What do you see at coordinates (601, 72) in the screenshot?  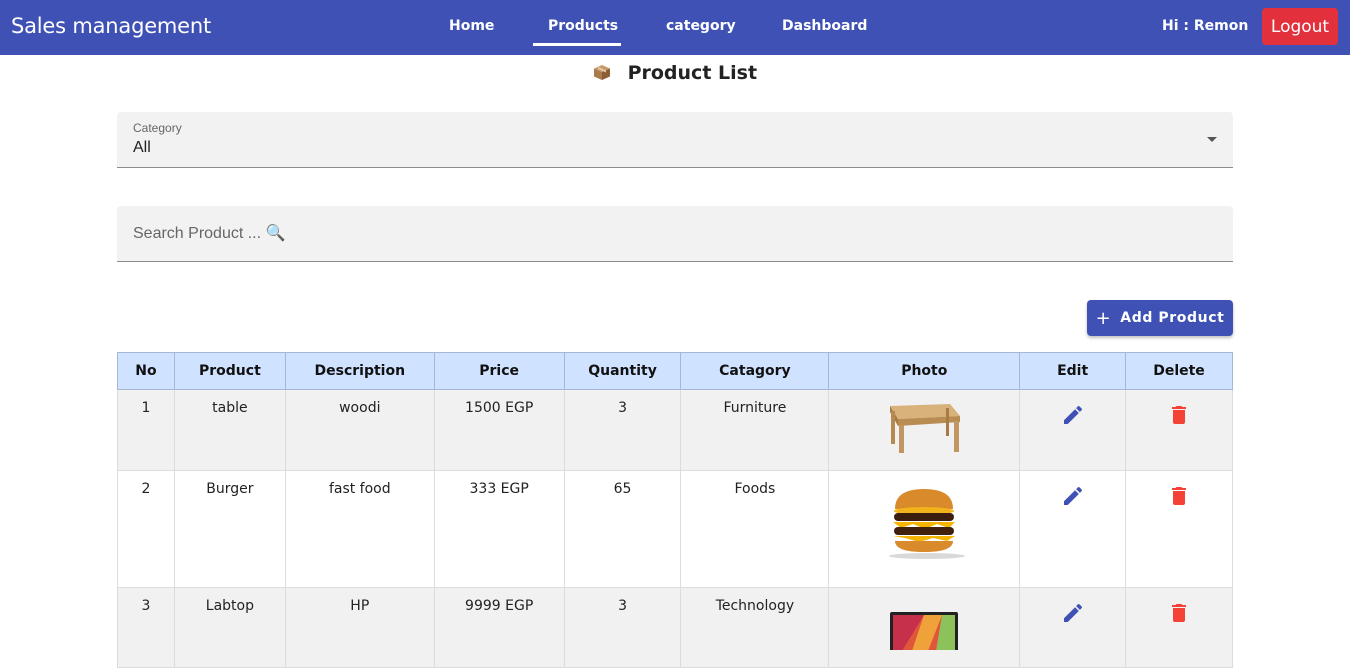 I see `package-icon` at bounding box center [601, 72].